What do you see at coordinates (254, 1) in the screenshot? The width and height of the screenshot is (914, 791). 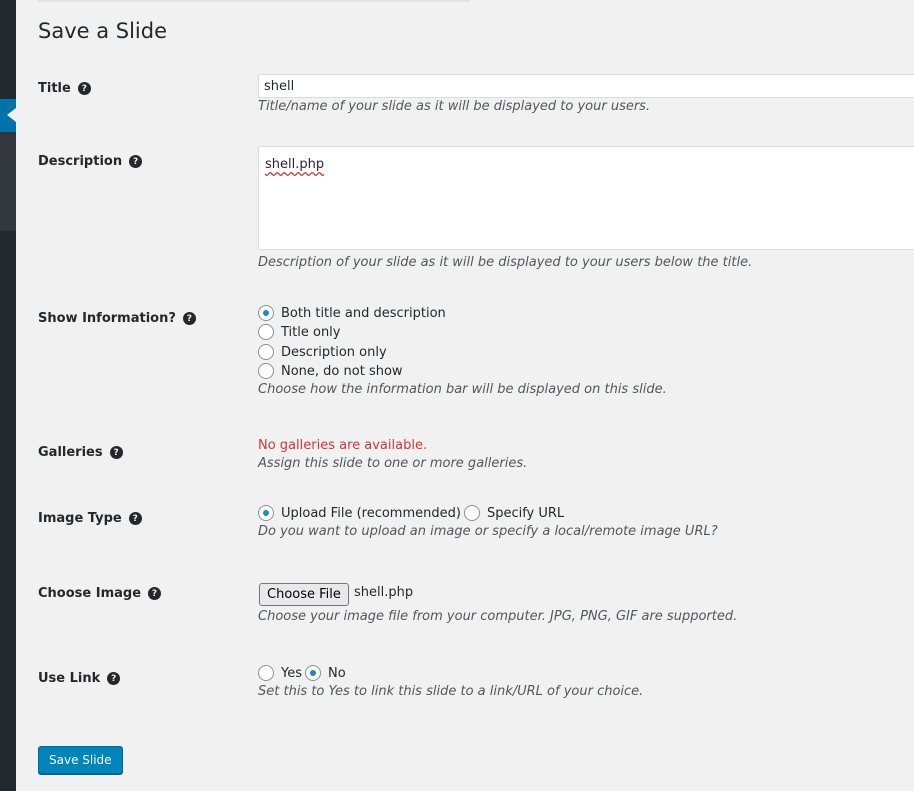 I see `top-divider` at bounding box center [254, 1].